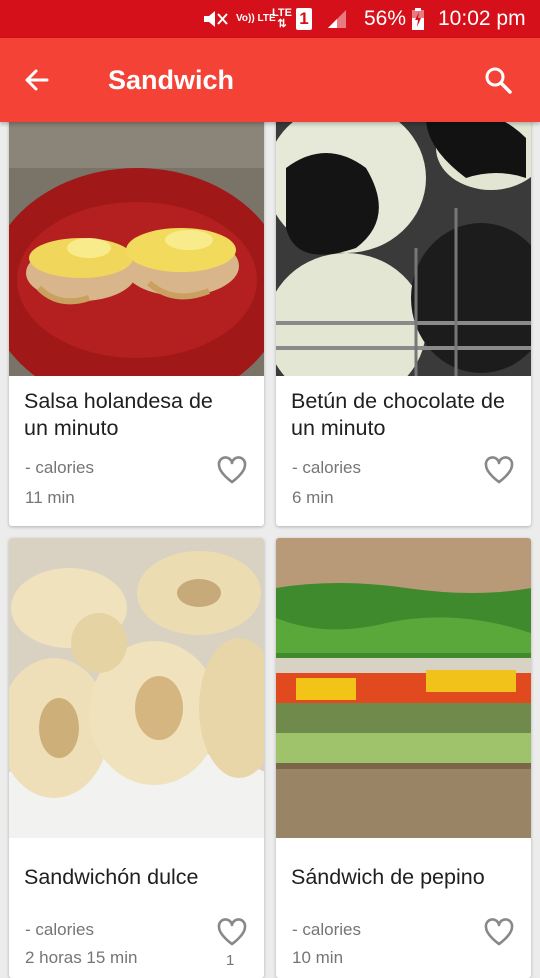  I want to click on battery-charging-icon, so click(418, 19).